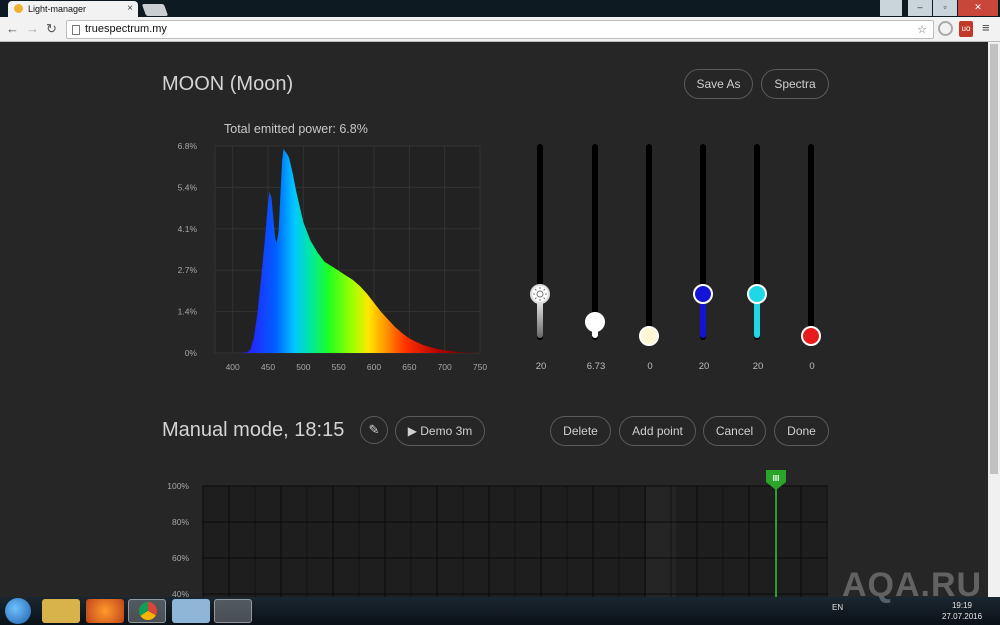 The width and height of the screenshot is (1000, 625). I want to click on y-tick-label: 2.7%, so click(188, 270).